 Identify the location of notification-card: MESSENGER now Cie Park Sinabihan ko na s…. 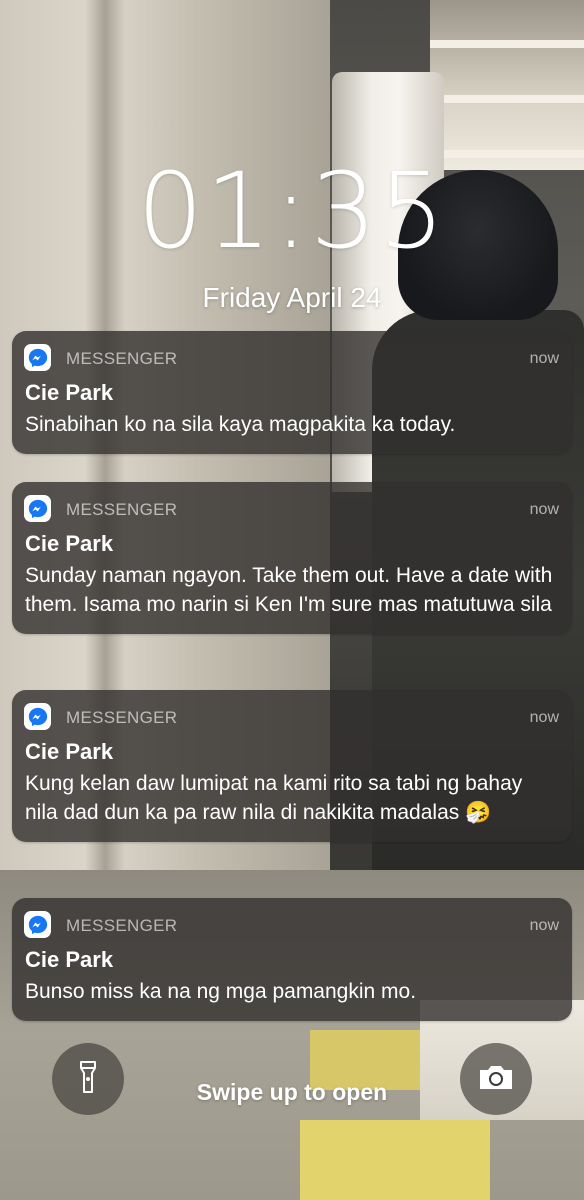
(292, 392).